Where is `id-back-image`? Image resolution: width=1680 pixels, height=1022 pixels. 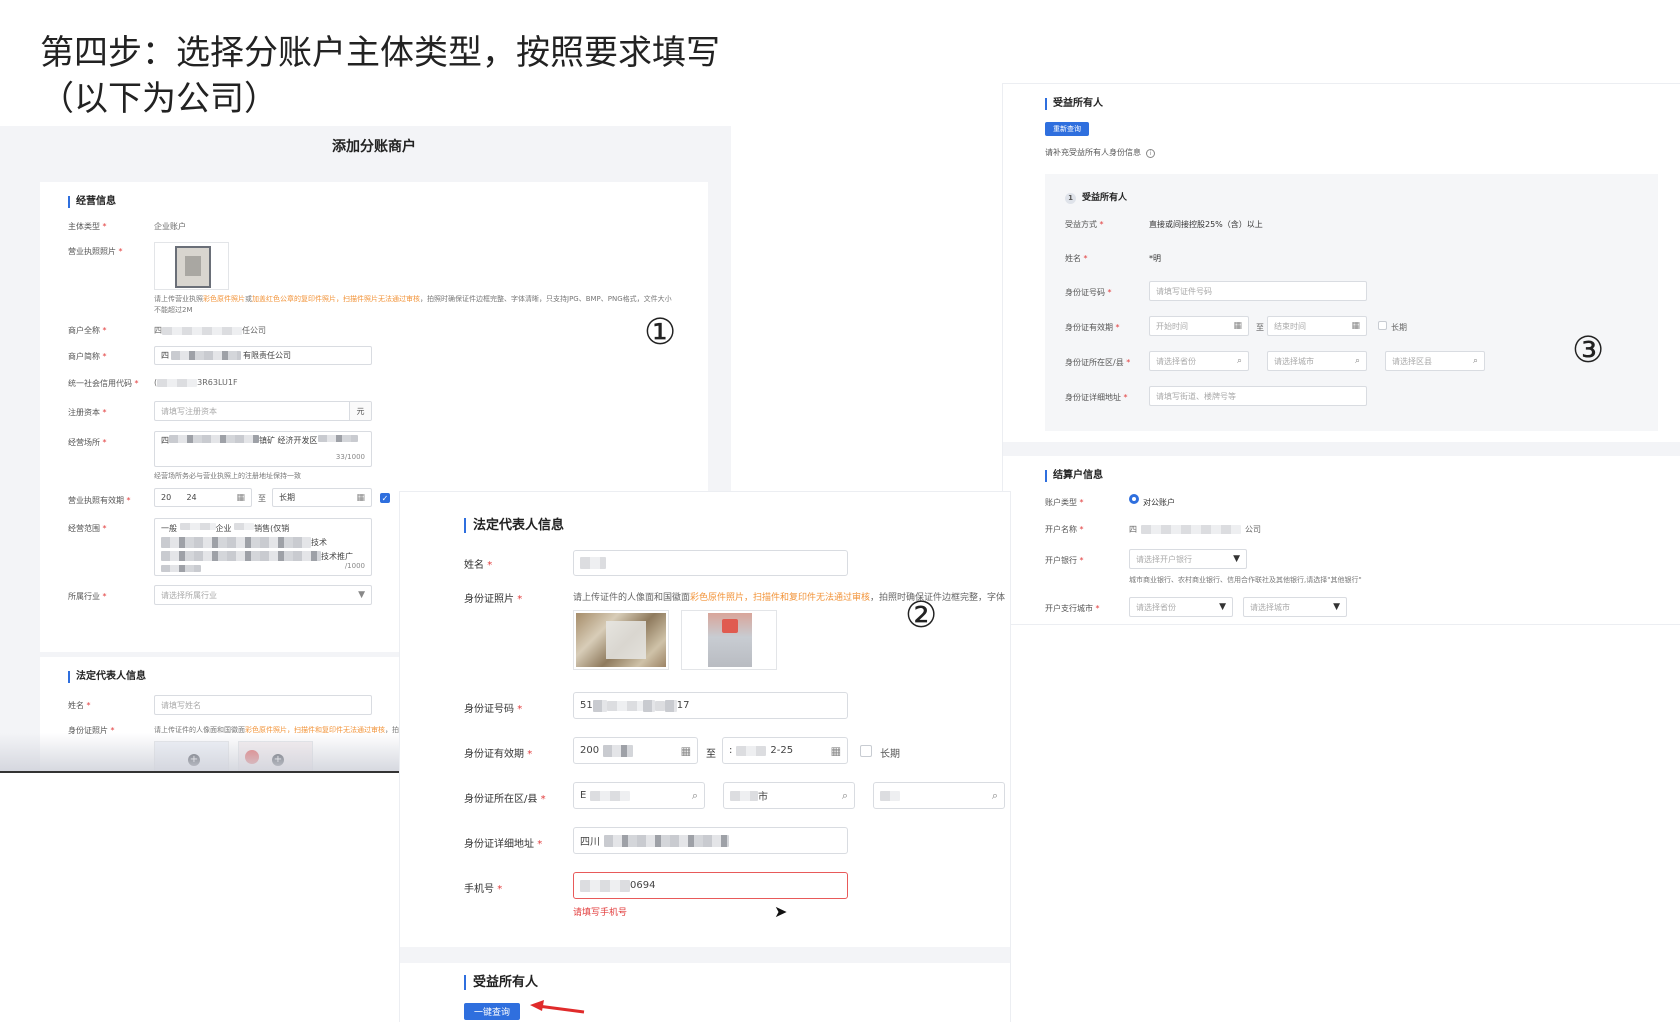
id-back-image is located at coordinates (730, 640).